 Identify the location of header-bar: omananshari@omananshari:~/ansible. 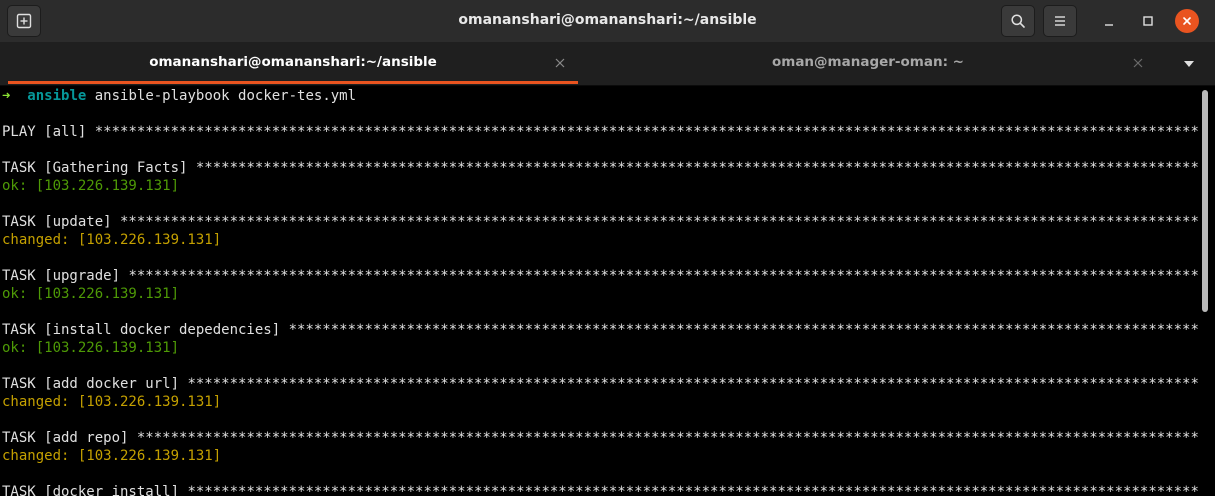
(607, 21).